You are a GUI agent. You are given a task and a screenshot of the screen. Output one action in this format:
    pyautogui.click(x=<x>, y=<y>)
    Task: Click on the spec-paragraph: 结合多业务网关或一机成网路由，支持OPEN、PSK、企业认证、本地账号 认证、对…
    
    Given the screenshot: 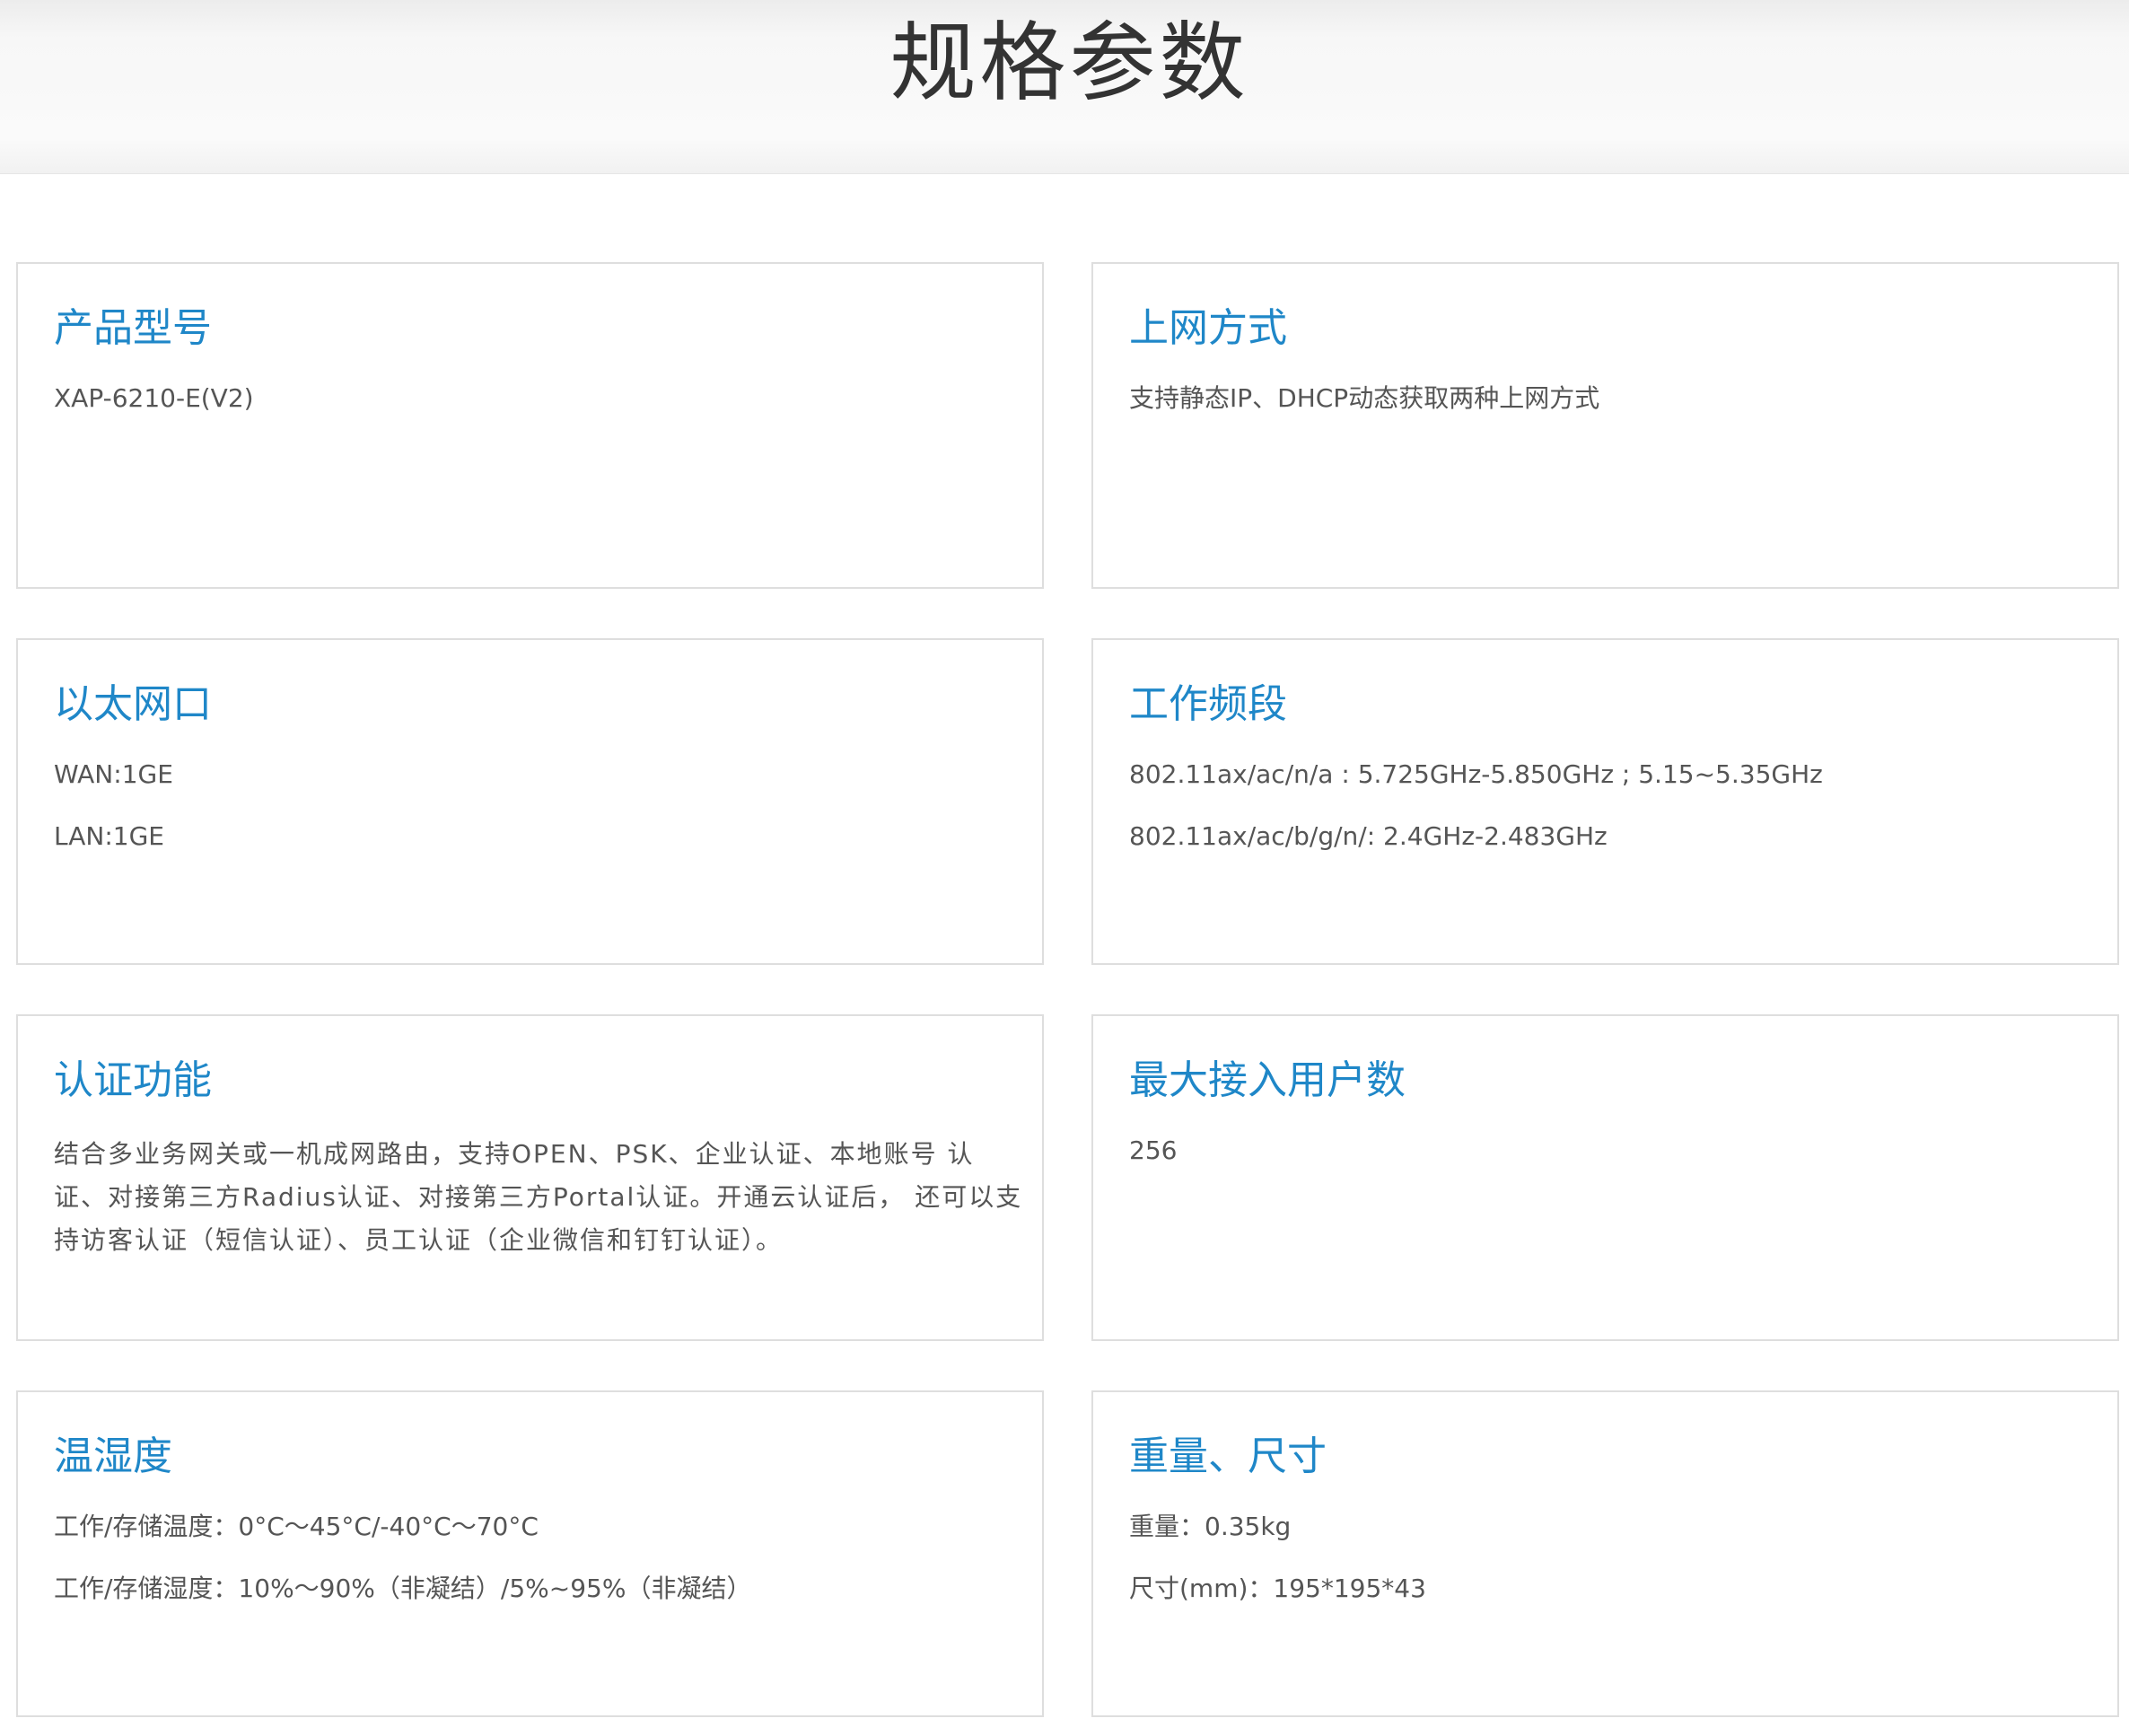 What is the action you would take?
    pyautogui.click(x=538, y=1197)
    